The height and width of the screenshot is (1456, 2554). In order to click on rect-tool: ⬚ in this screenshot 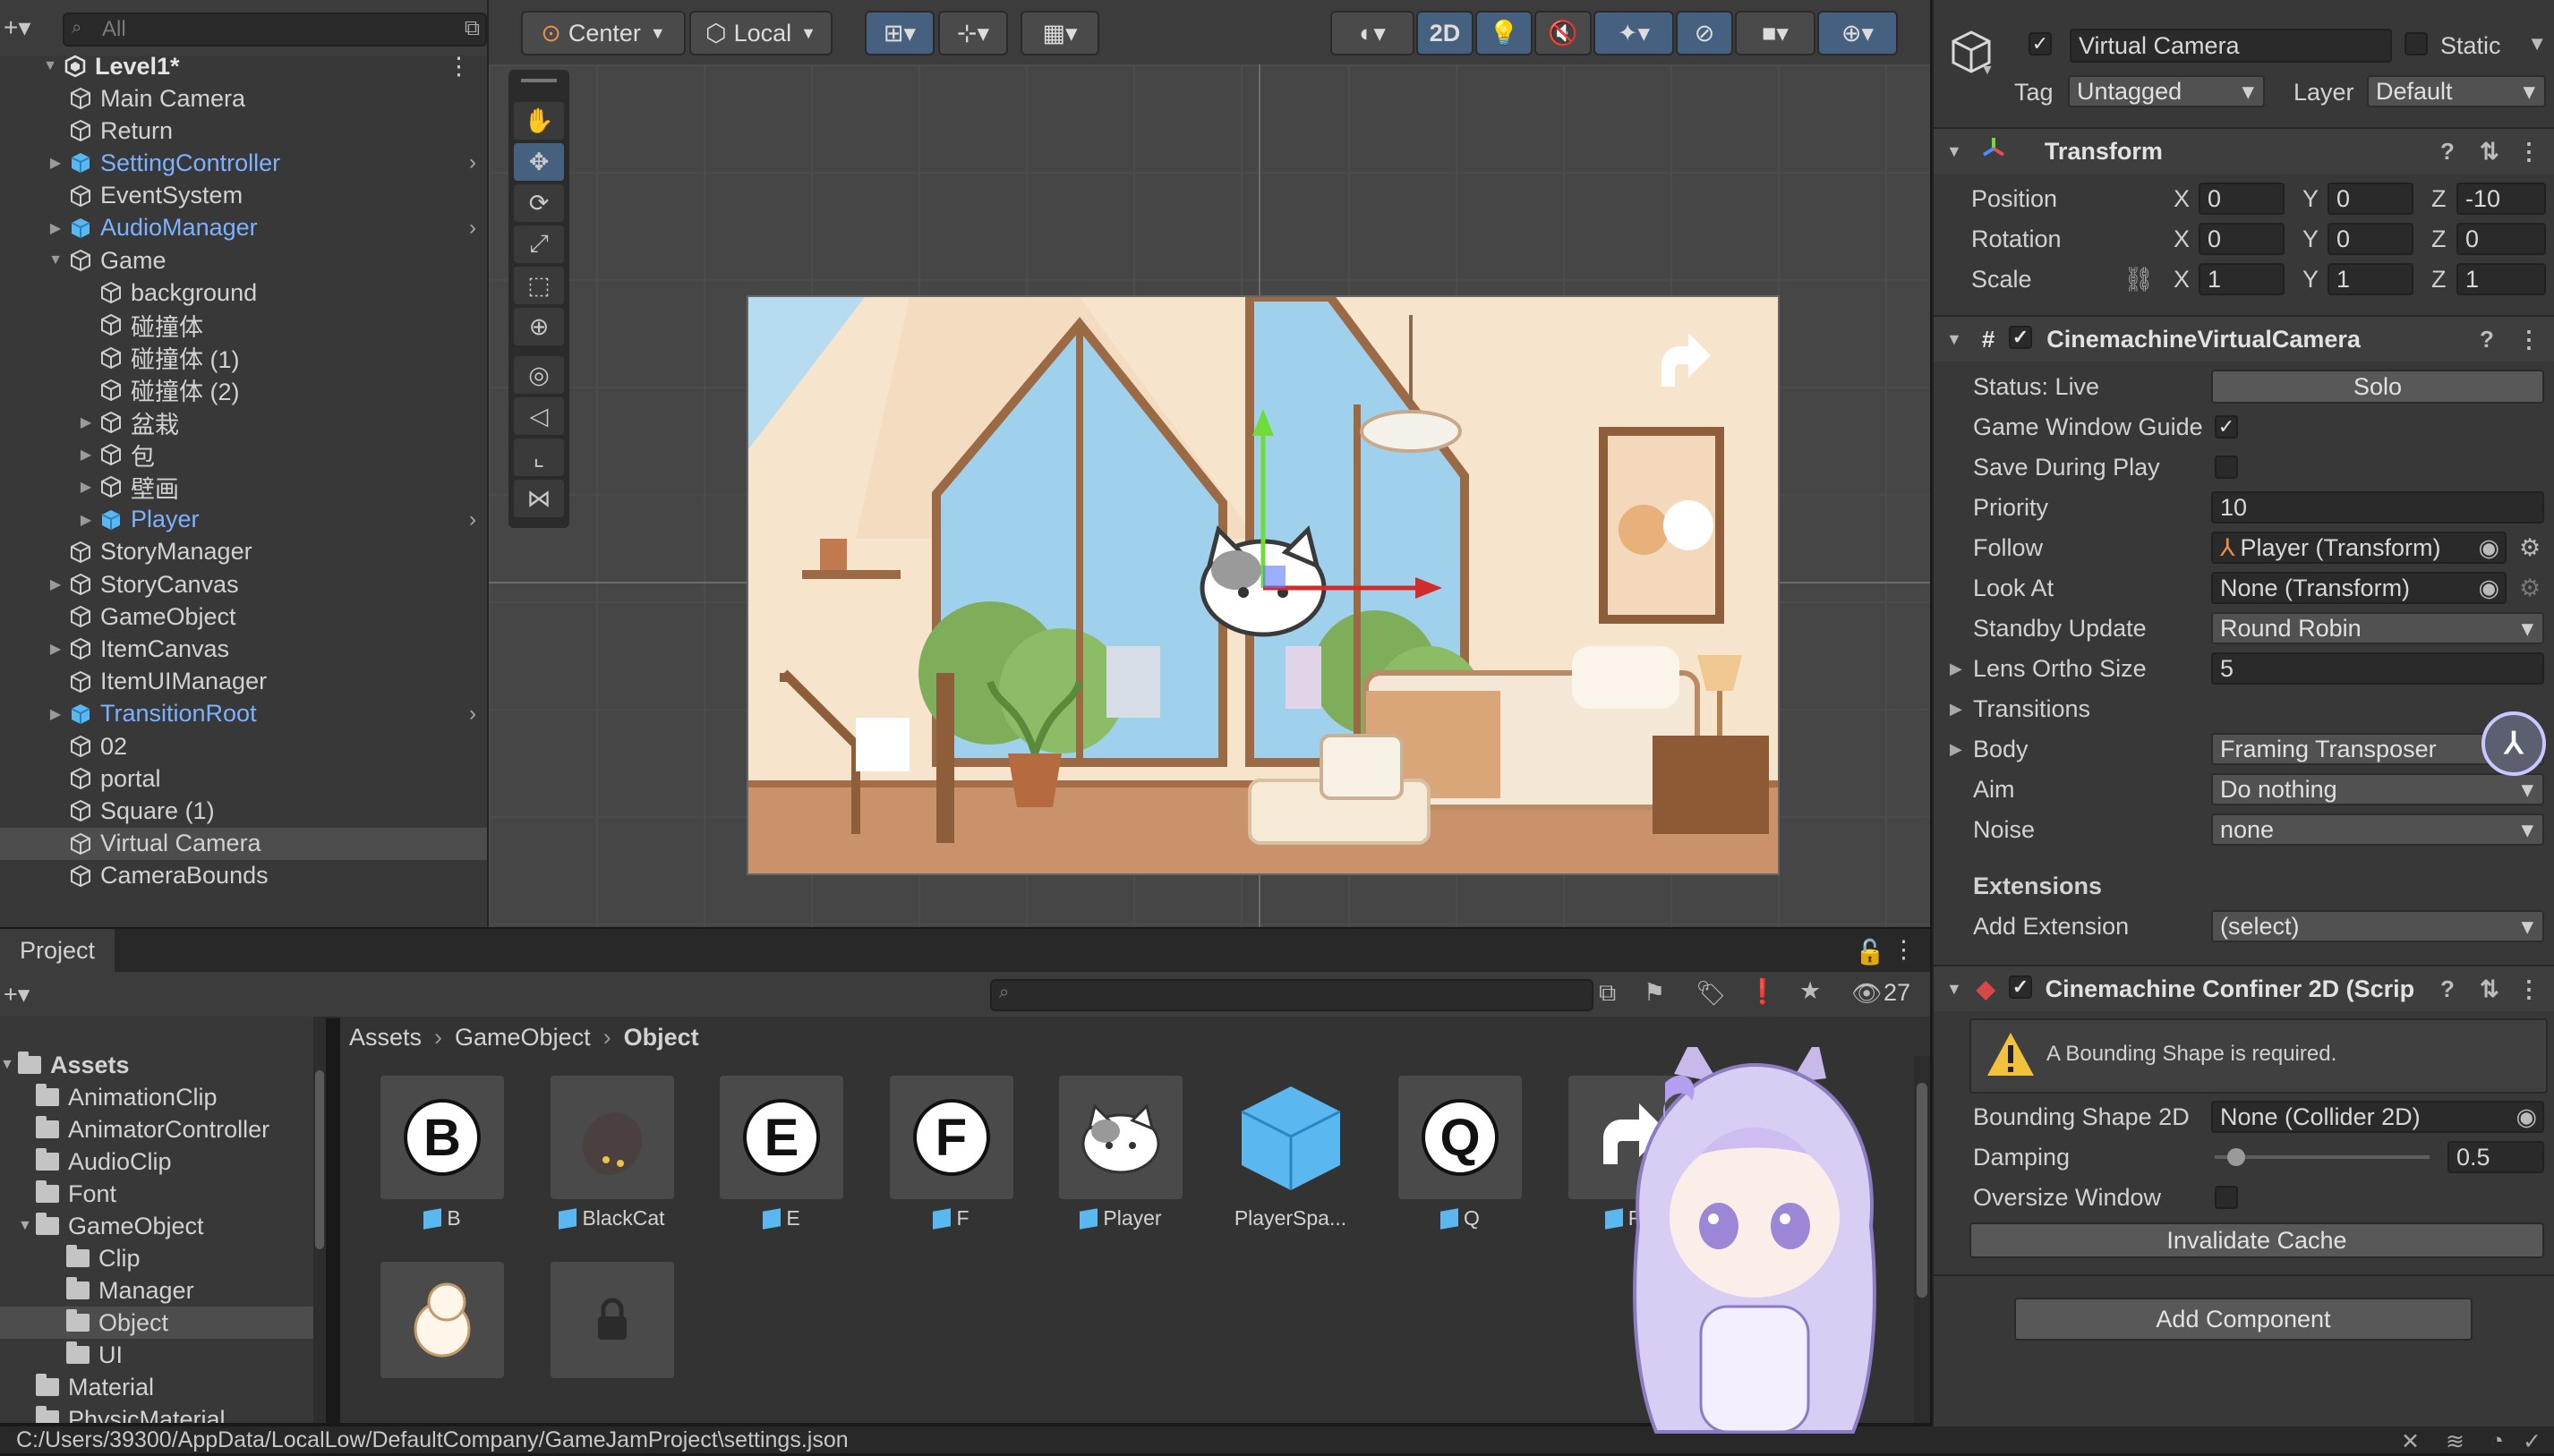, I will do `click(539, 285)`.